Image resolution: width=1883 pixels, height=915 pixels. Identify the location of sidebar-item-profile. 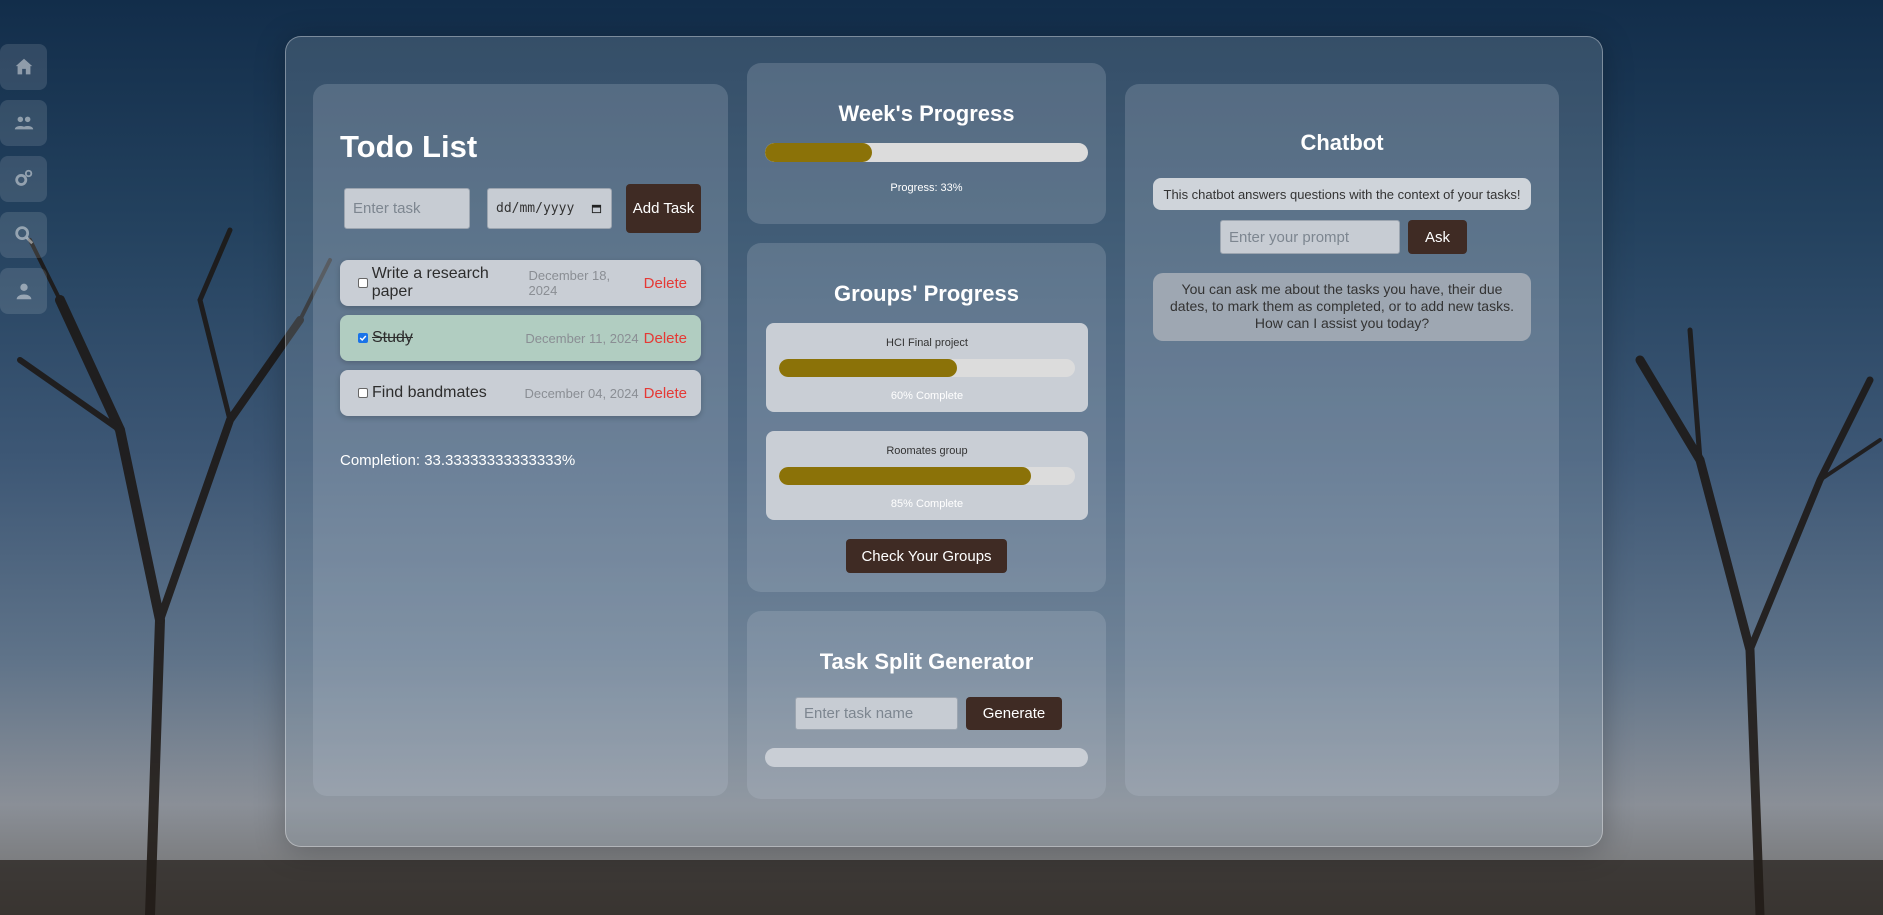
(23, 291).